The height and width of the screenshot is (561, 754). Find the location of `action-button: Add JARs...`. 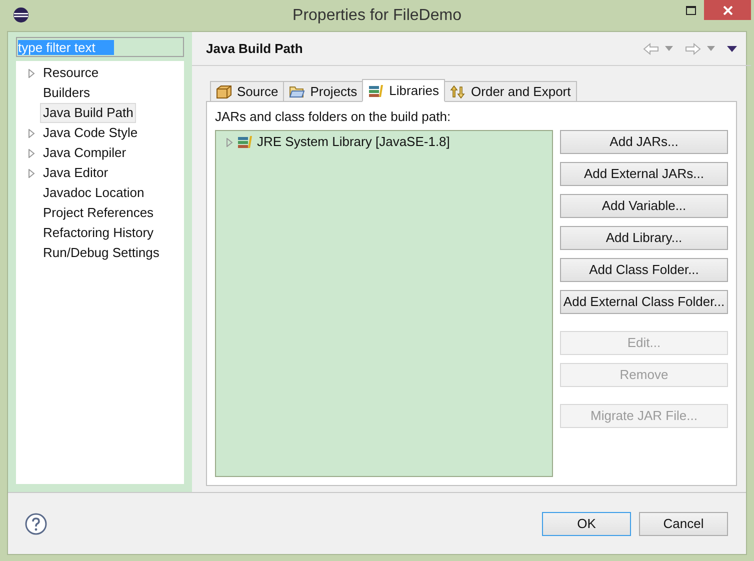

action-button: Add JARs... is located at coordinates (644, 142).